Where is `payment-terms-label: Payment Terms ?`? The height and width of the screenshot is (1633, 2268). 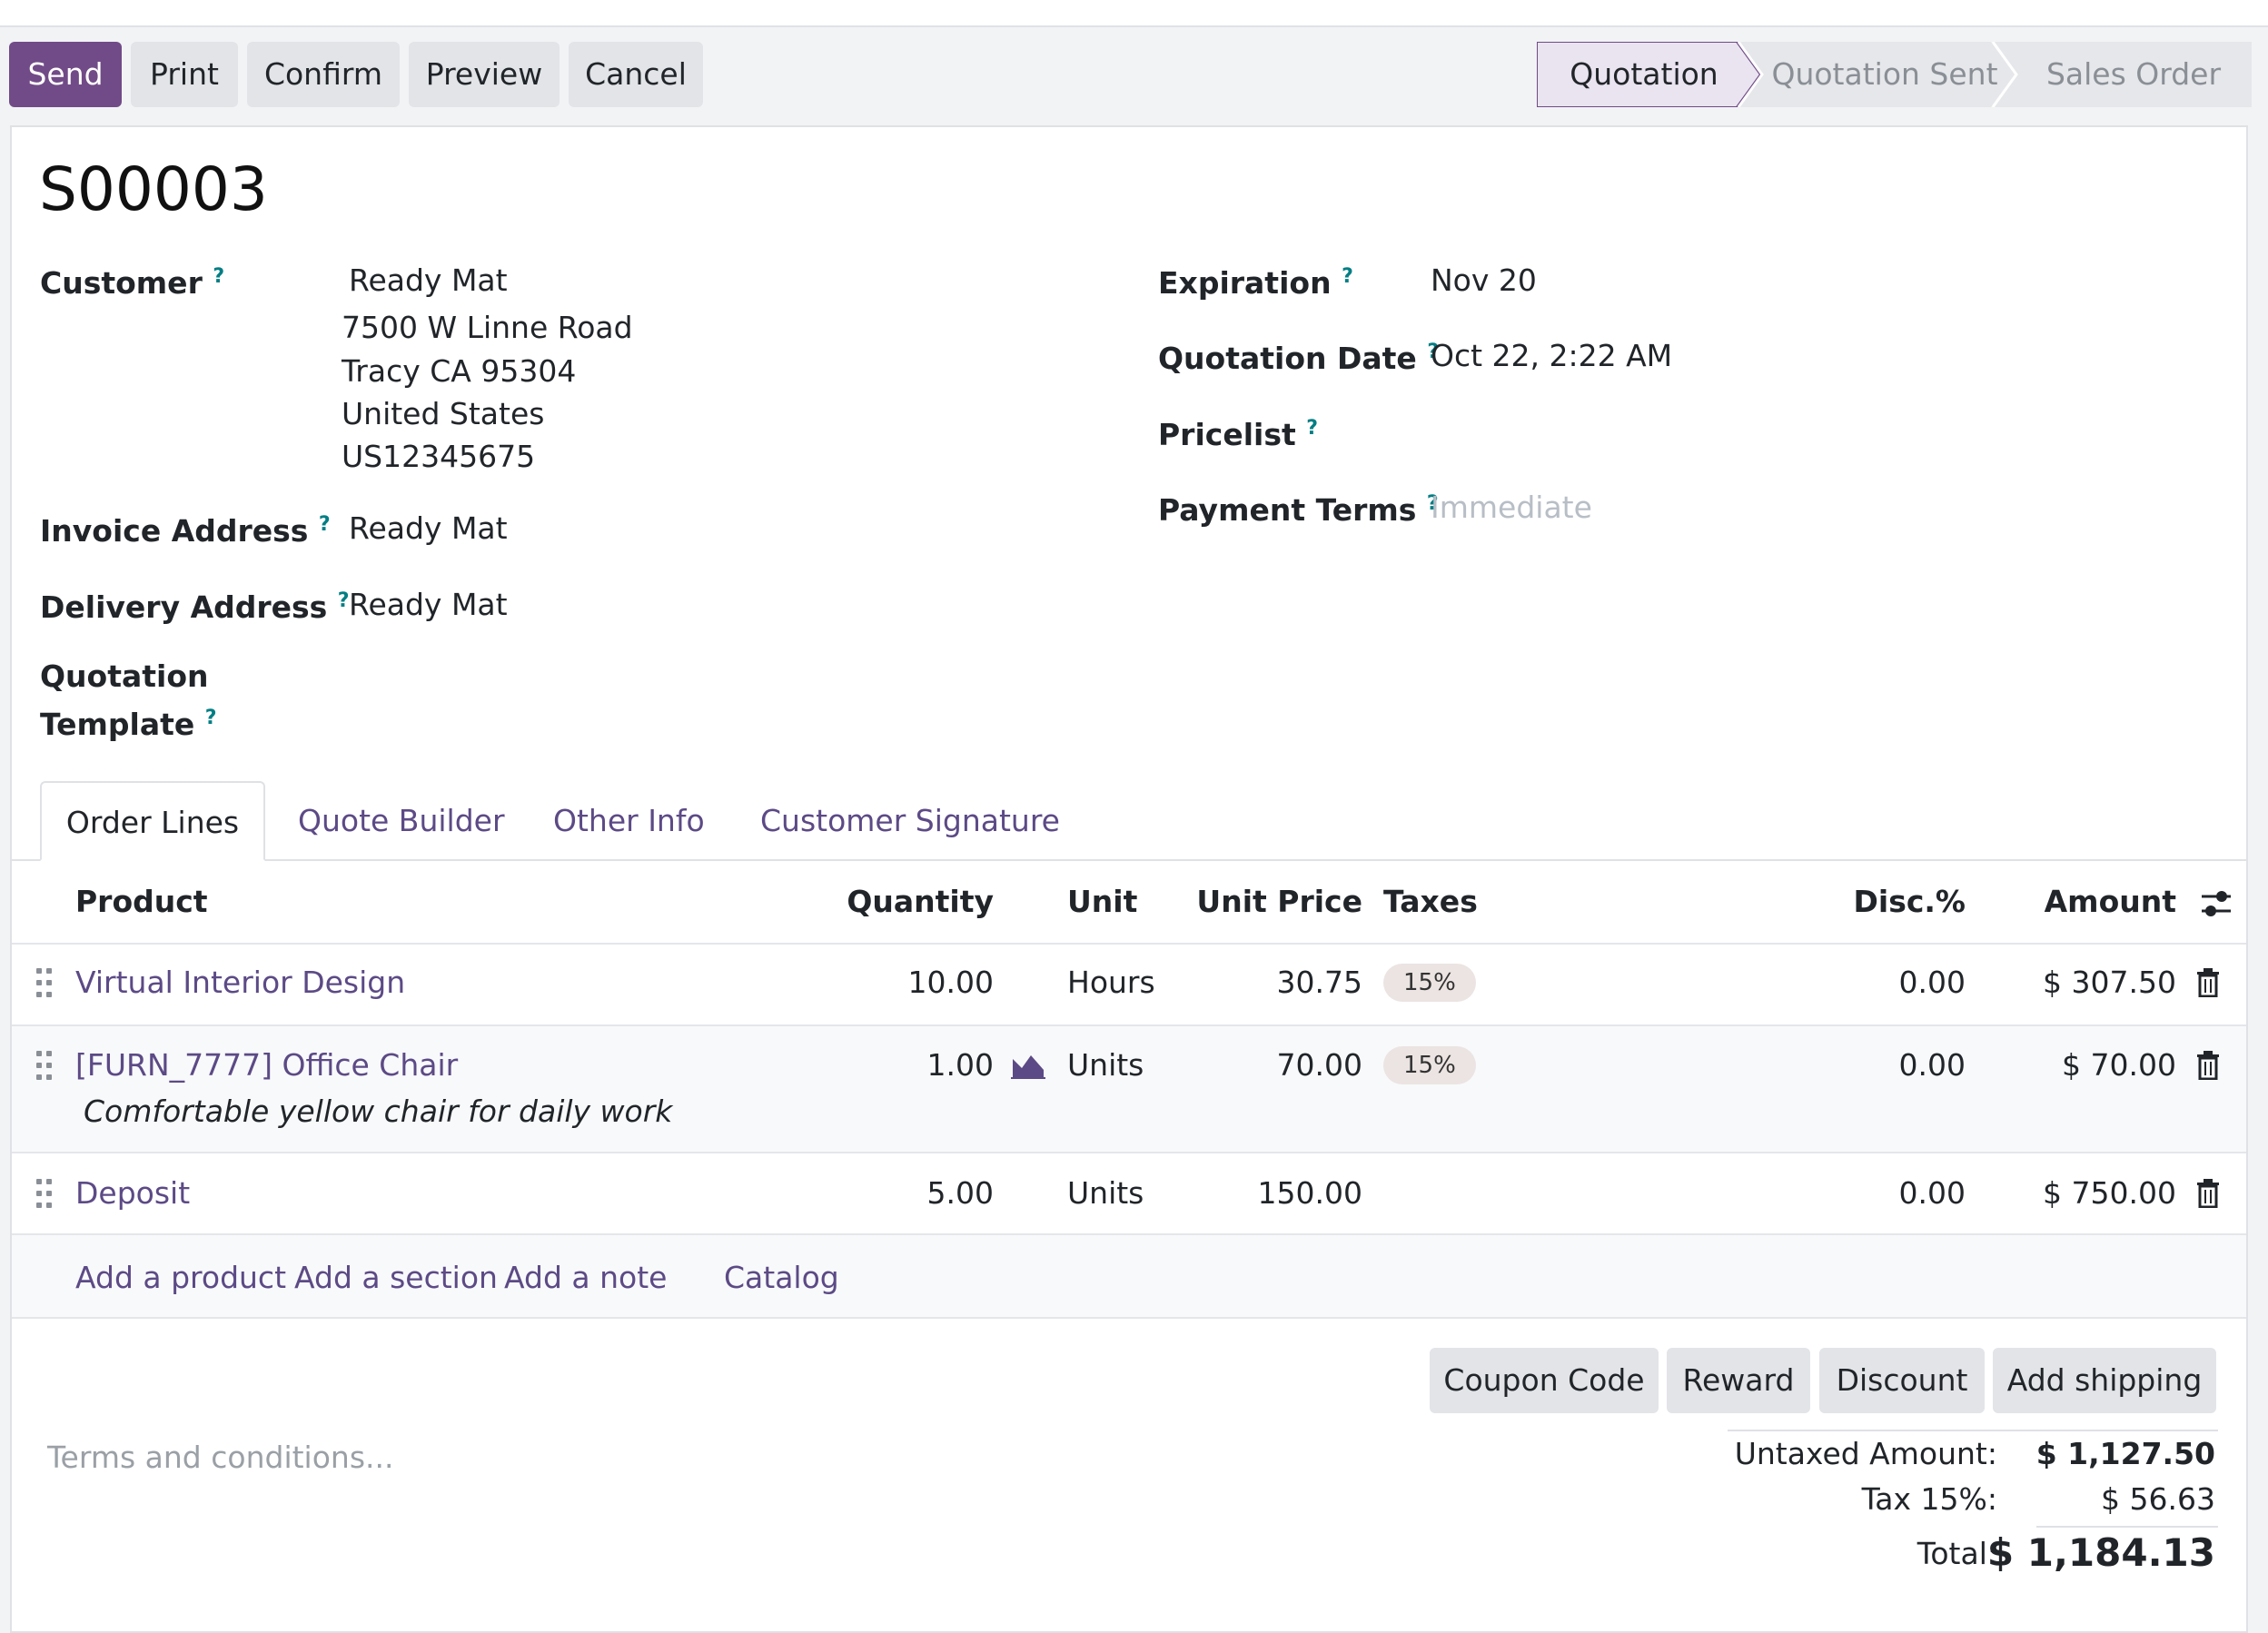
payment-terms-label: Payment Terms ? is located at coordinates (1298, 510).